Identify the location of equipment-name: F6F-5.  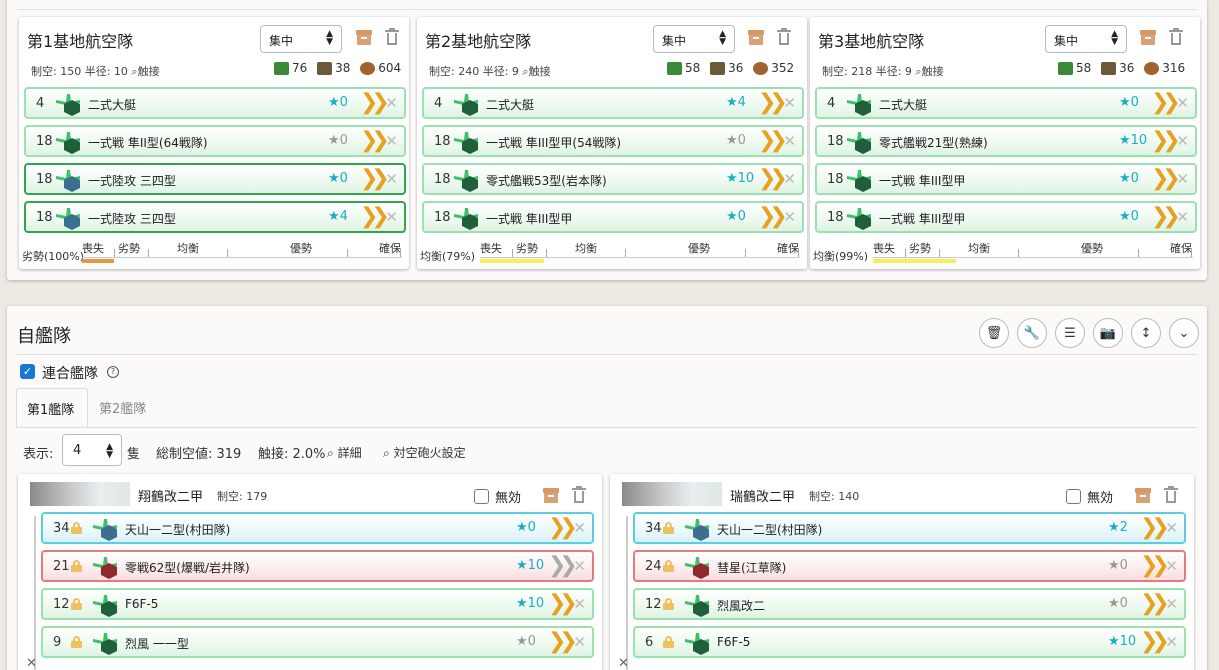
(141, 604).